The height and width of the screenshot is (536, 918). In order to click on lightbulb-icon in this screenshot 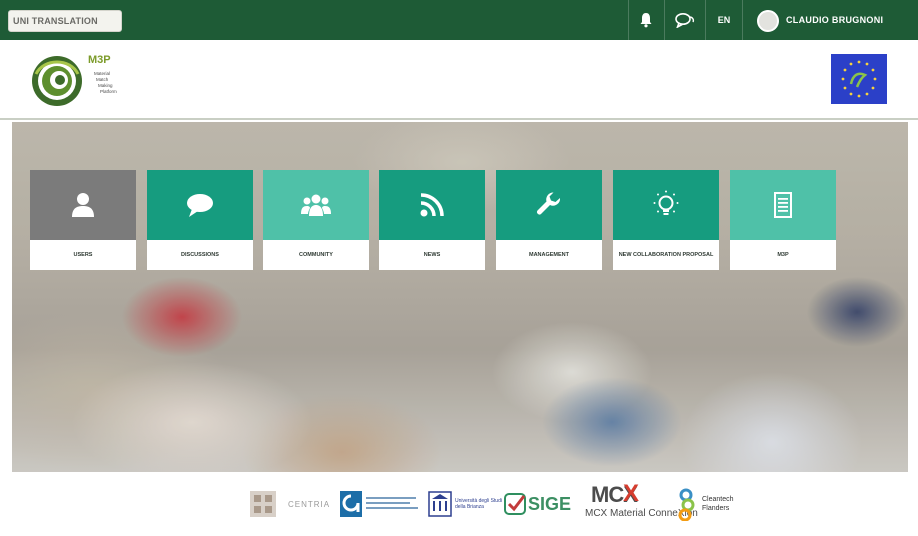, I will do `click(666, 202)`.